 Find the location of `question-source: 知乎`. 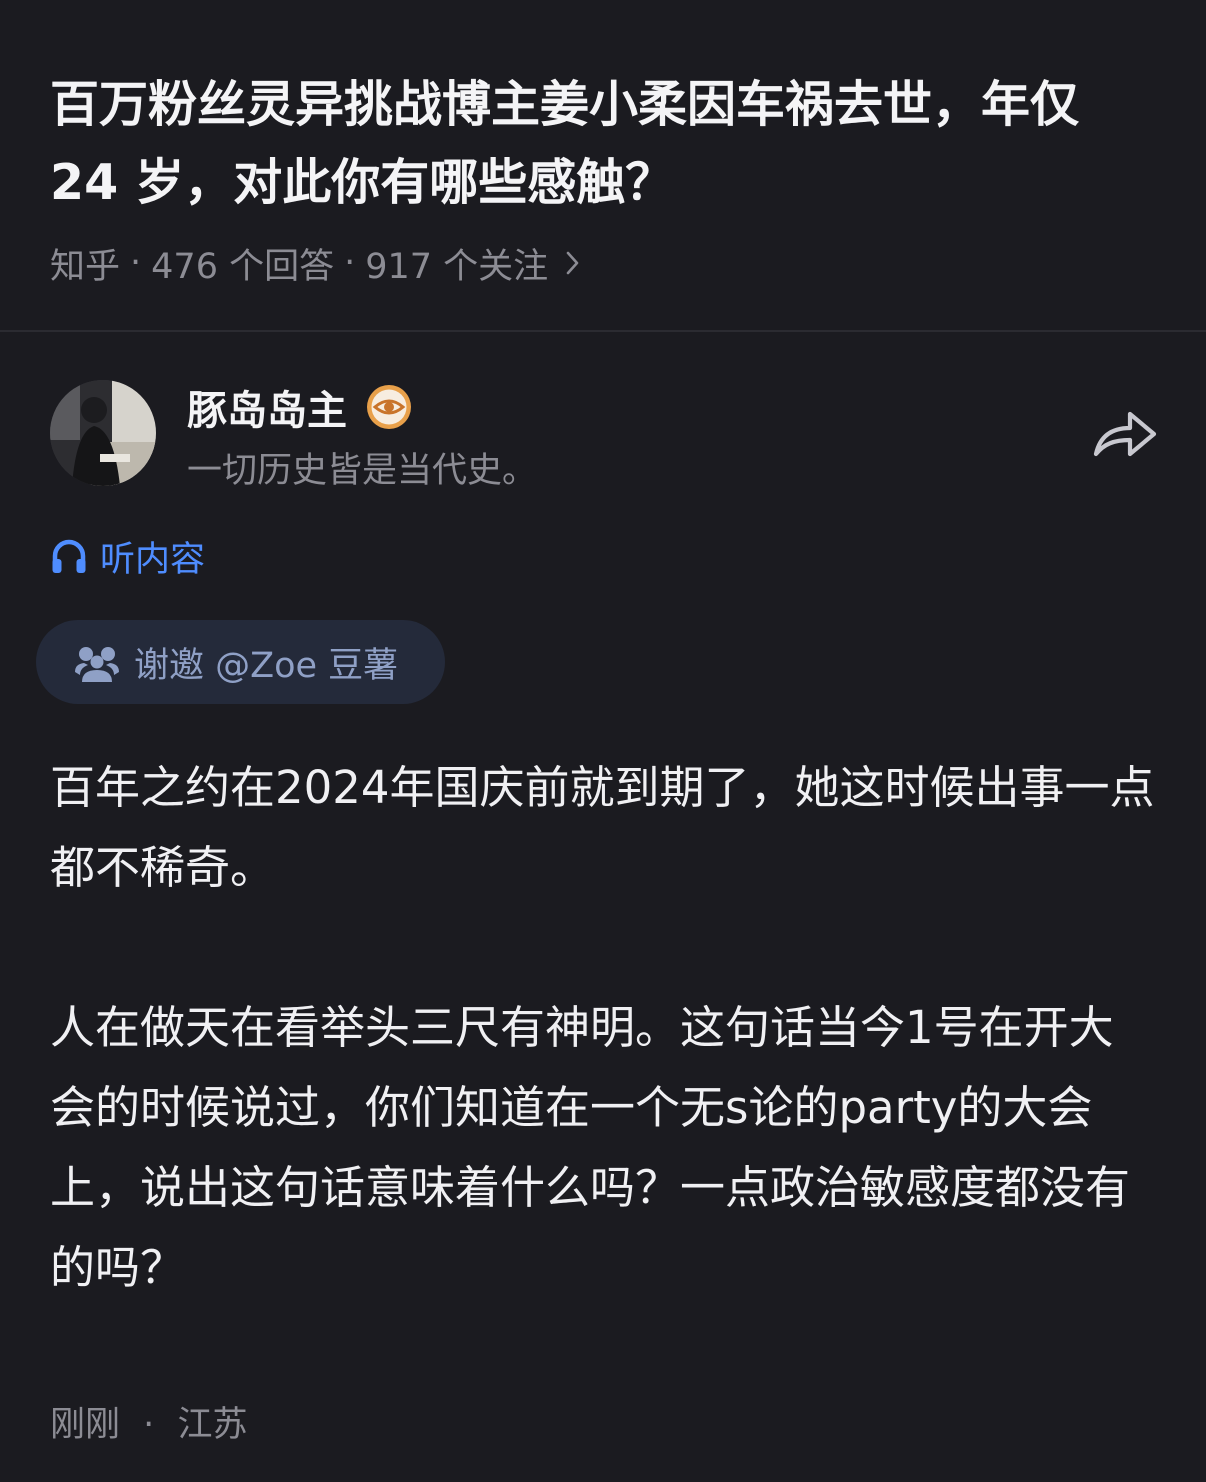

question-source: 知乎 is located at coordinates (85, 266).